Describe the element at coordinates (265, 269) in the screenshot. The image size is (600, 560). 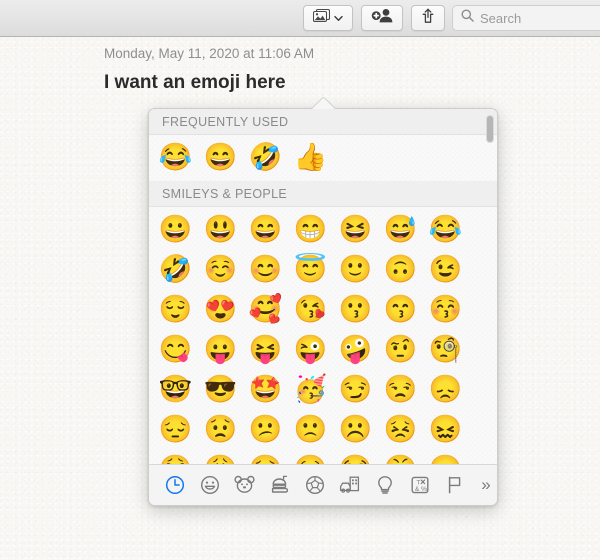
I see `emoji-button: 😊` at that location.